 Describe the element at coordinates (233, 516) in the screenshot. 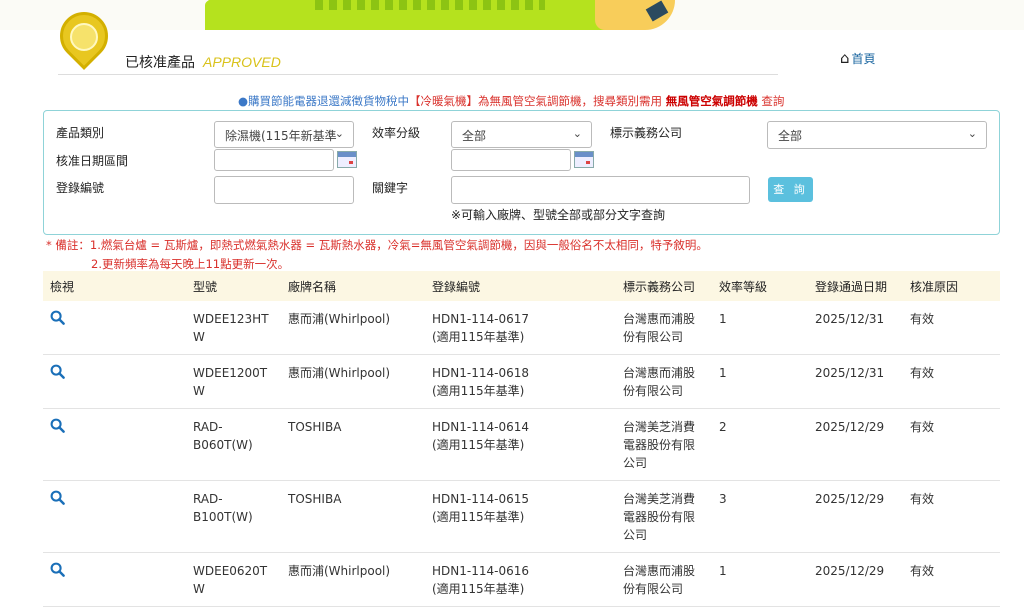

I see `model-cell: RAD-B100T(W)` at that location.